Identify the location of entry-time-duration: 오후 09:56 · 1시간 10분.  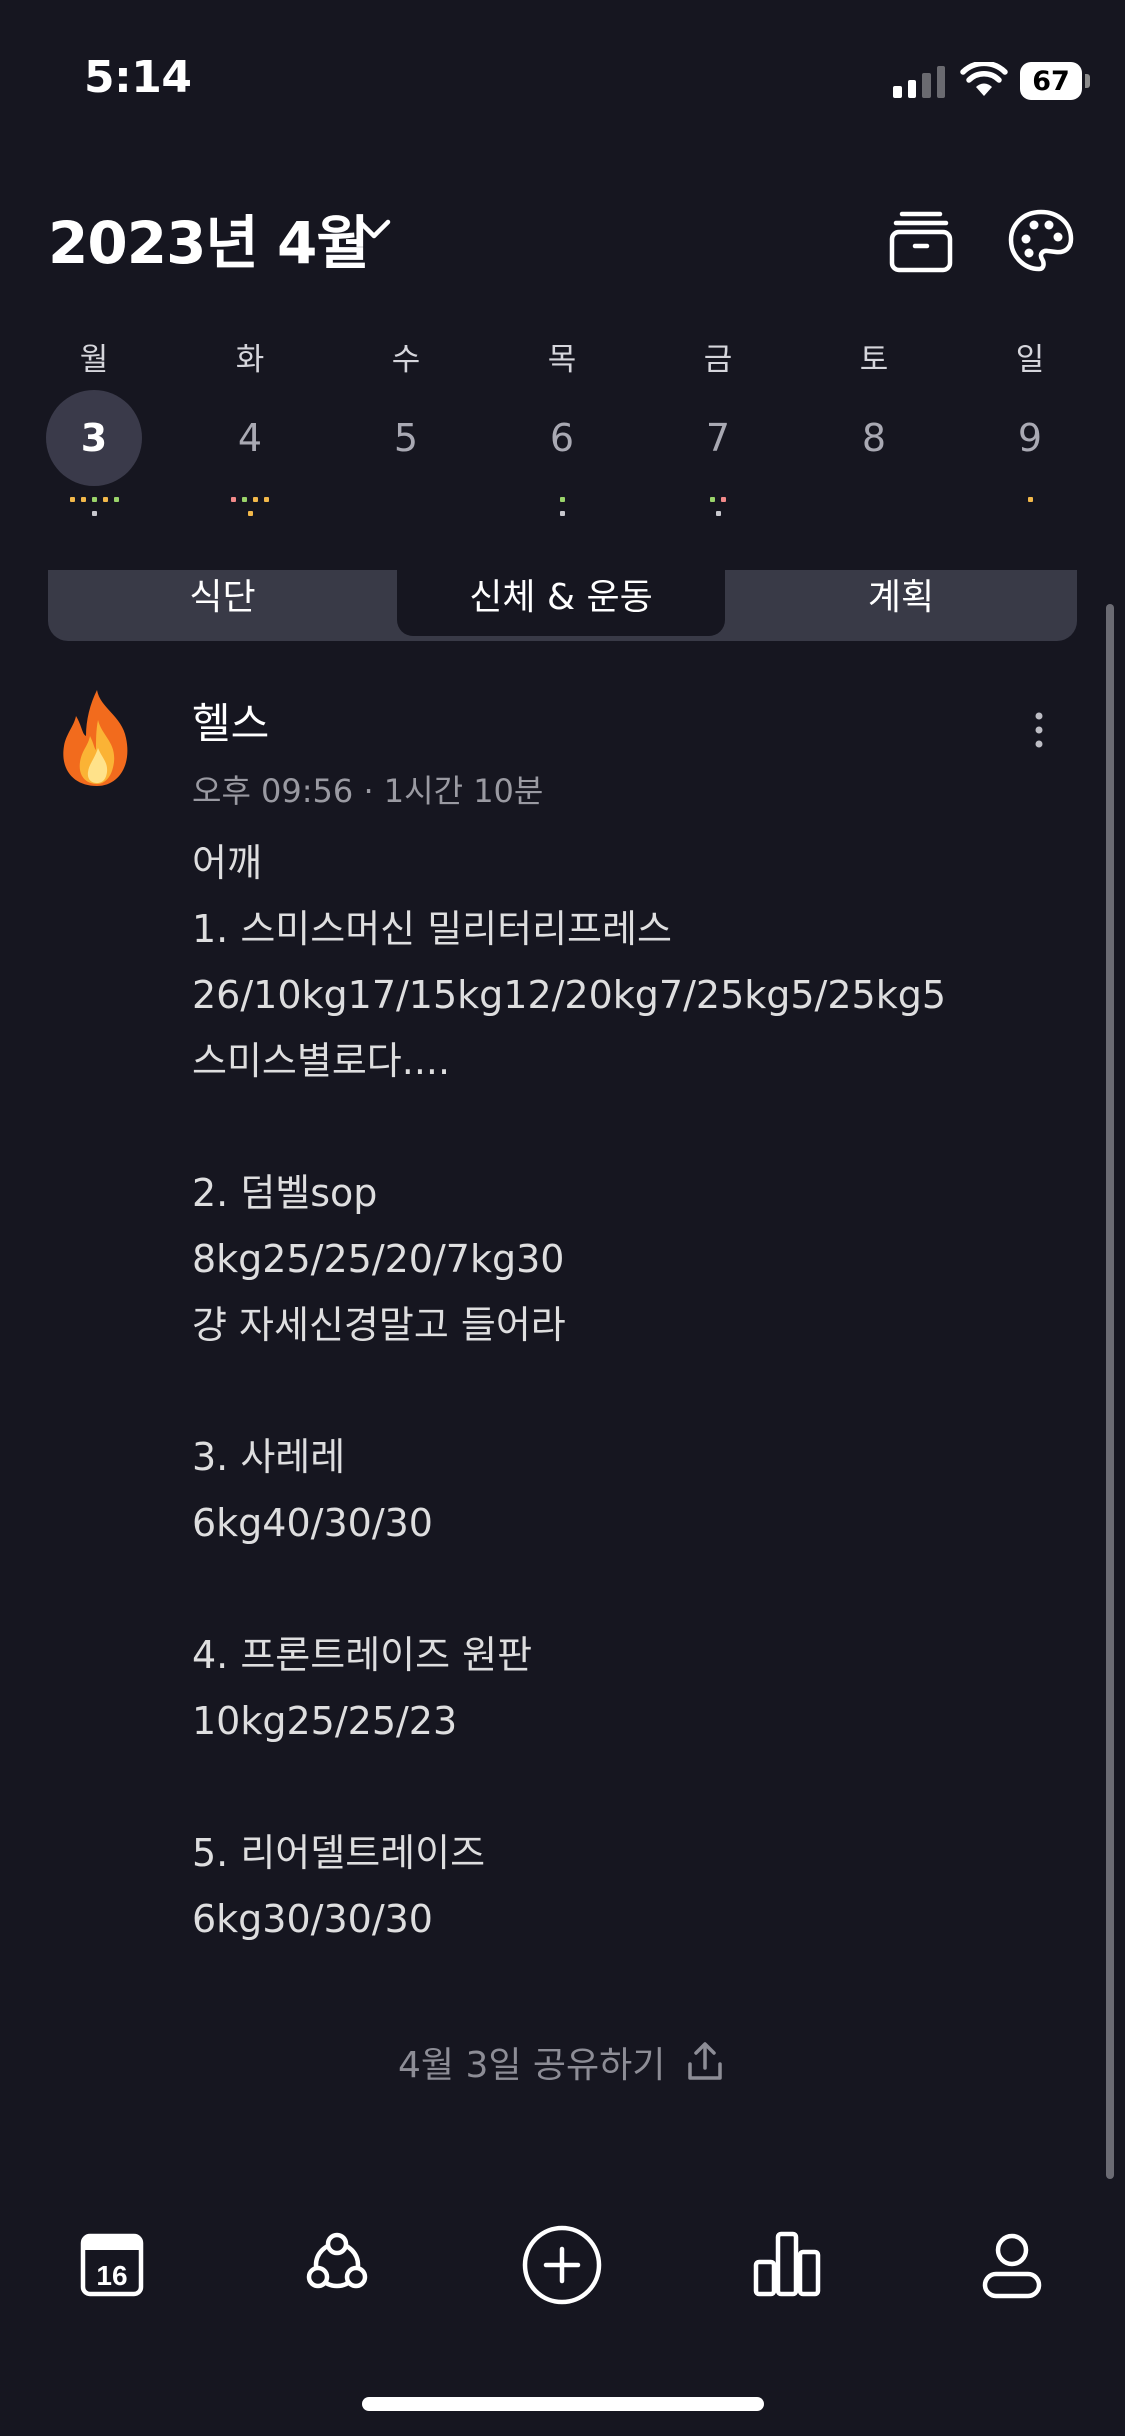
(368, 791).